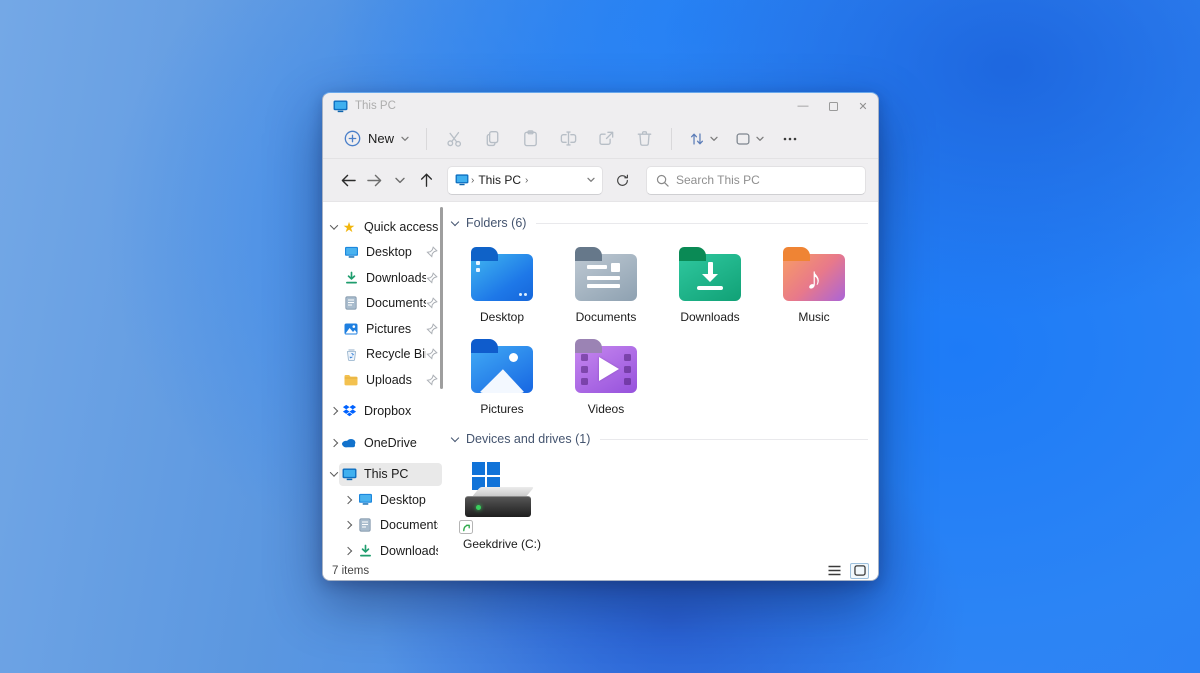  Describe the element at coordinates (502, 274) in the screenshot. I see `desktop-folder-icon` at that location.